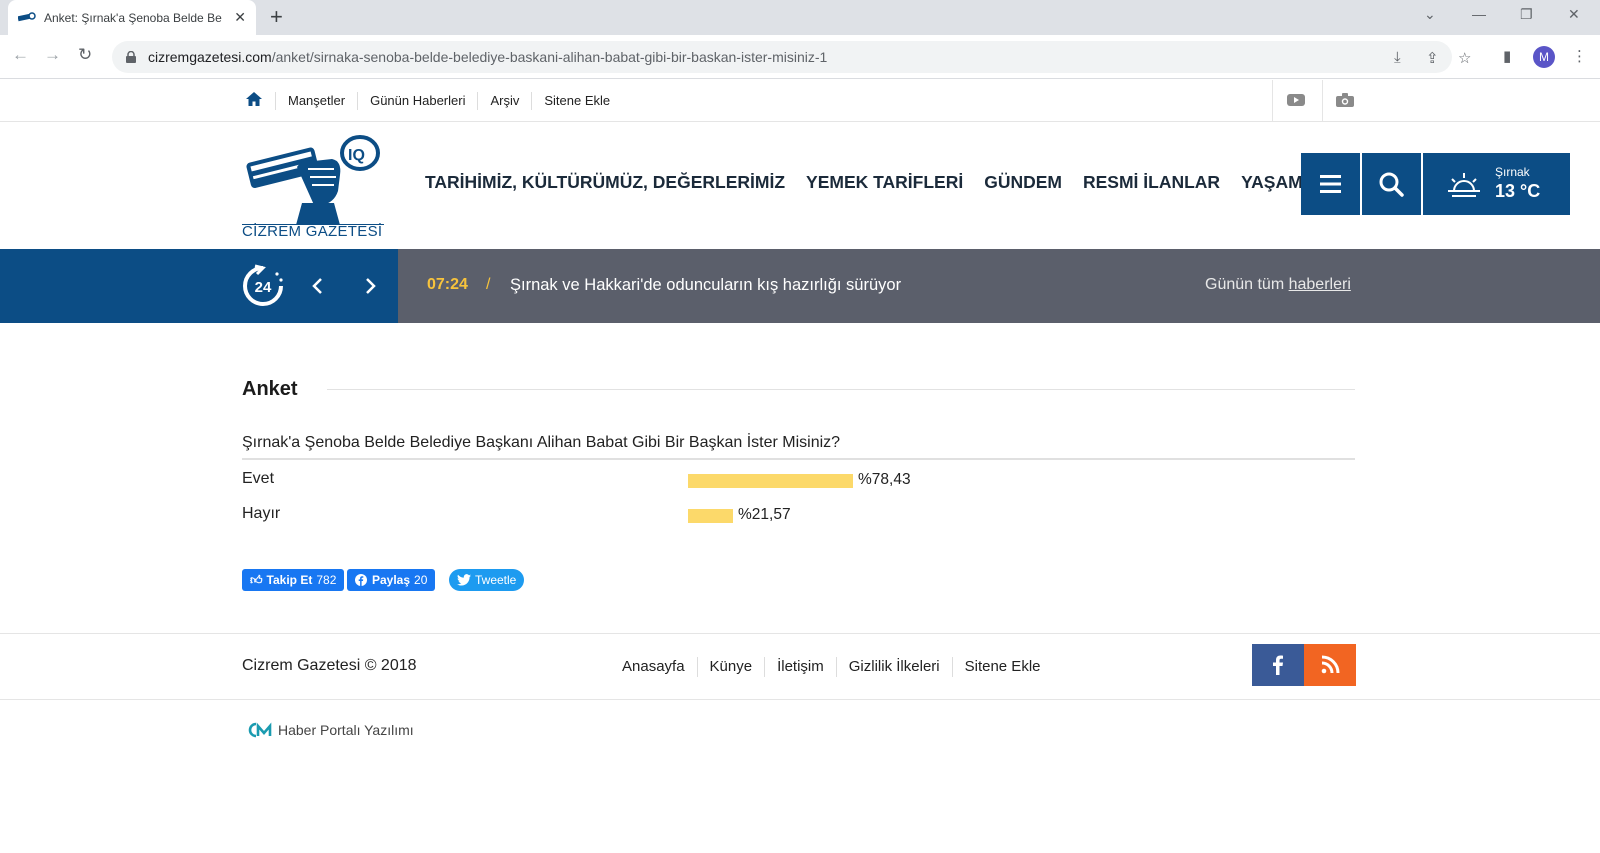  I want to click on copyright-text: Cizrem Gazetesi © 2018, so click(329, 665).